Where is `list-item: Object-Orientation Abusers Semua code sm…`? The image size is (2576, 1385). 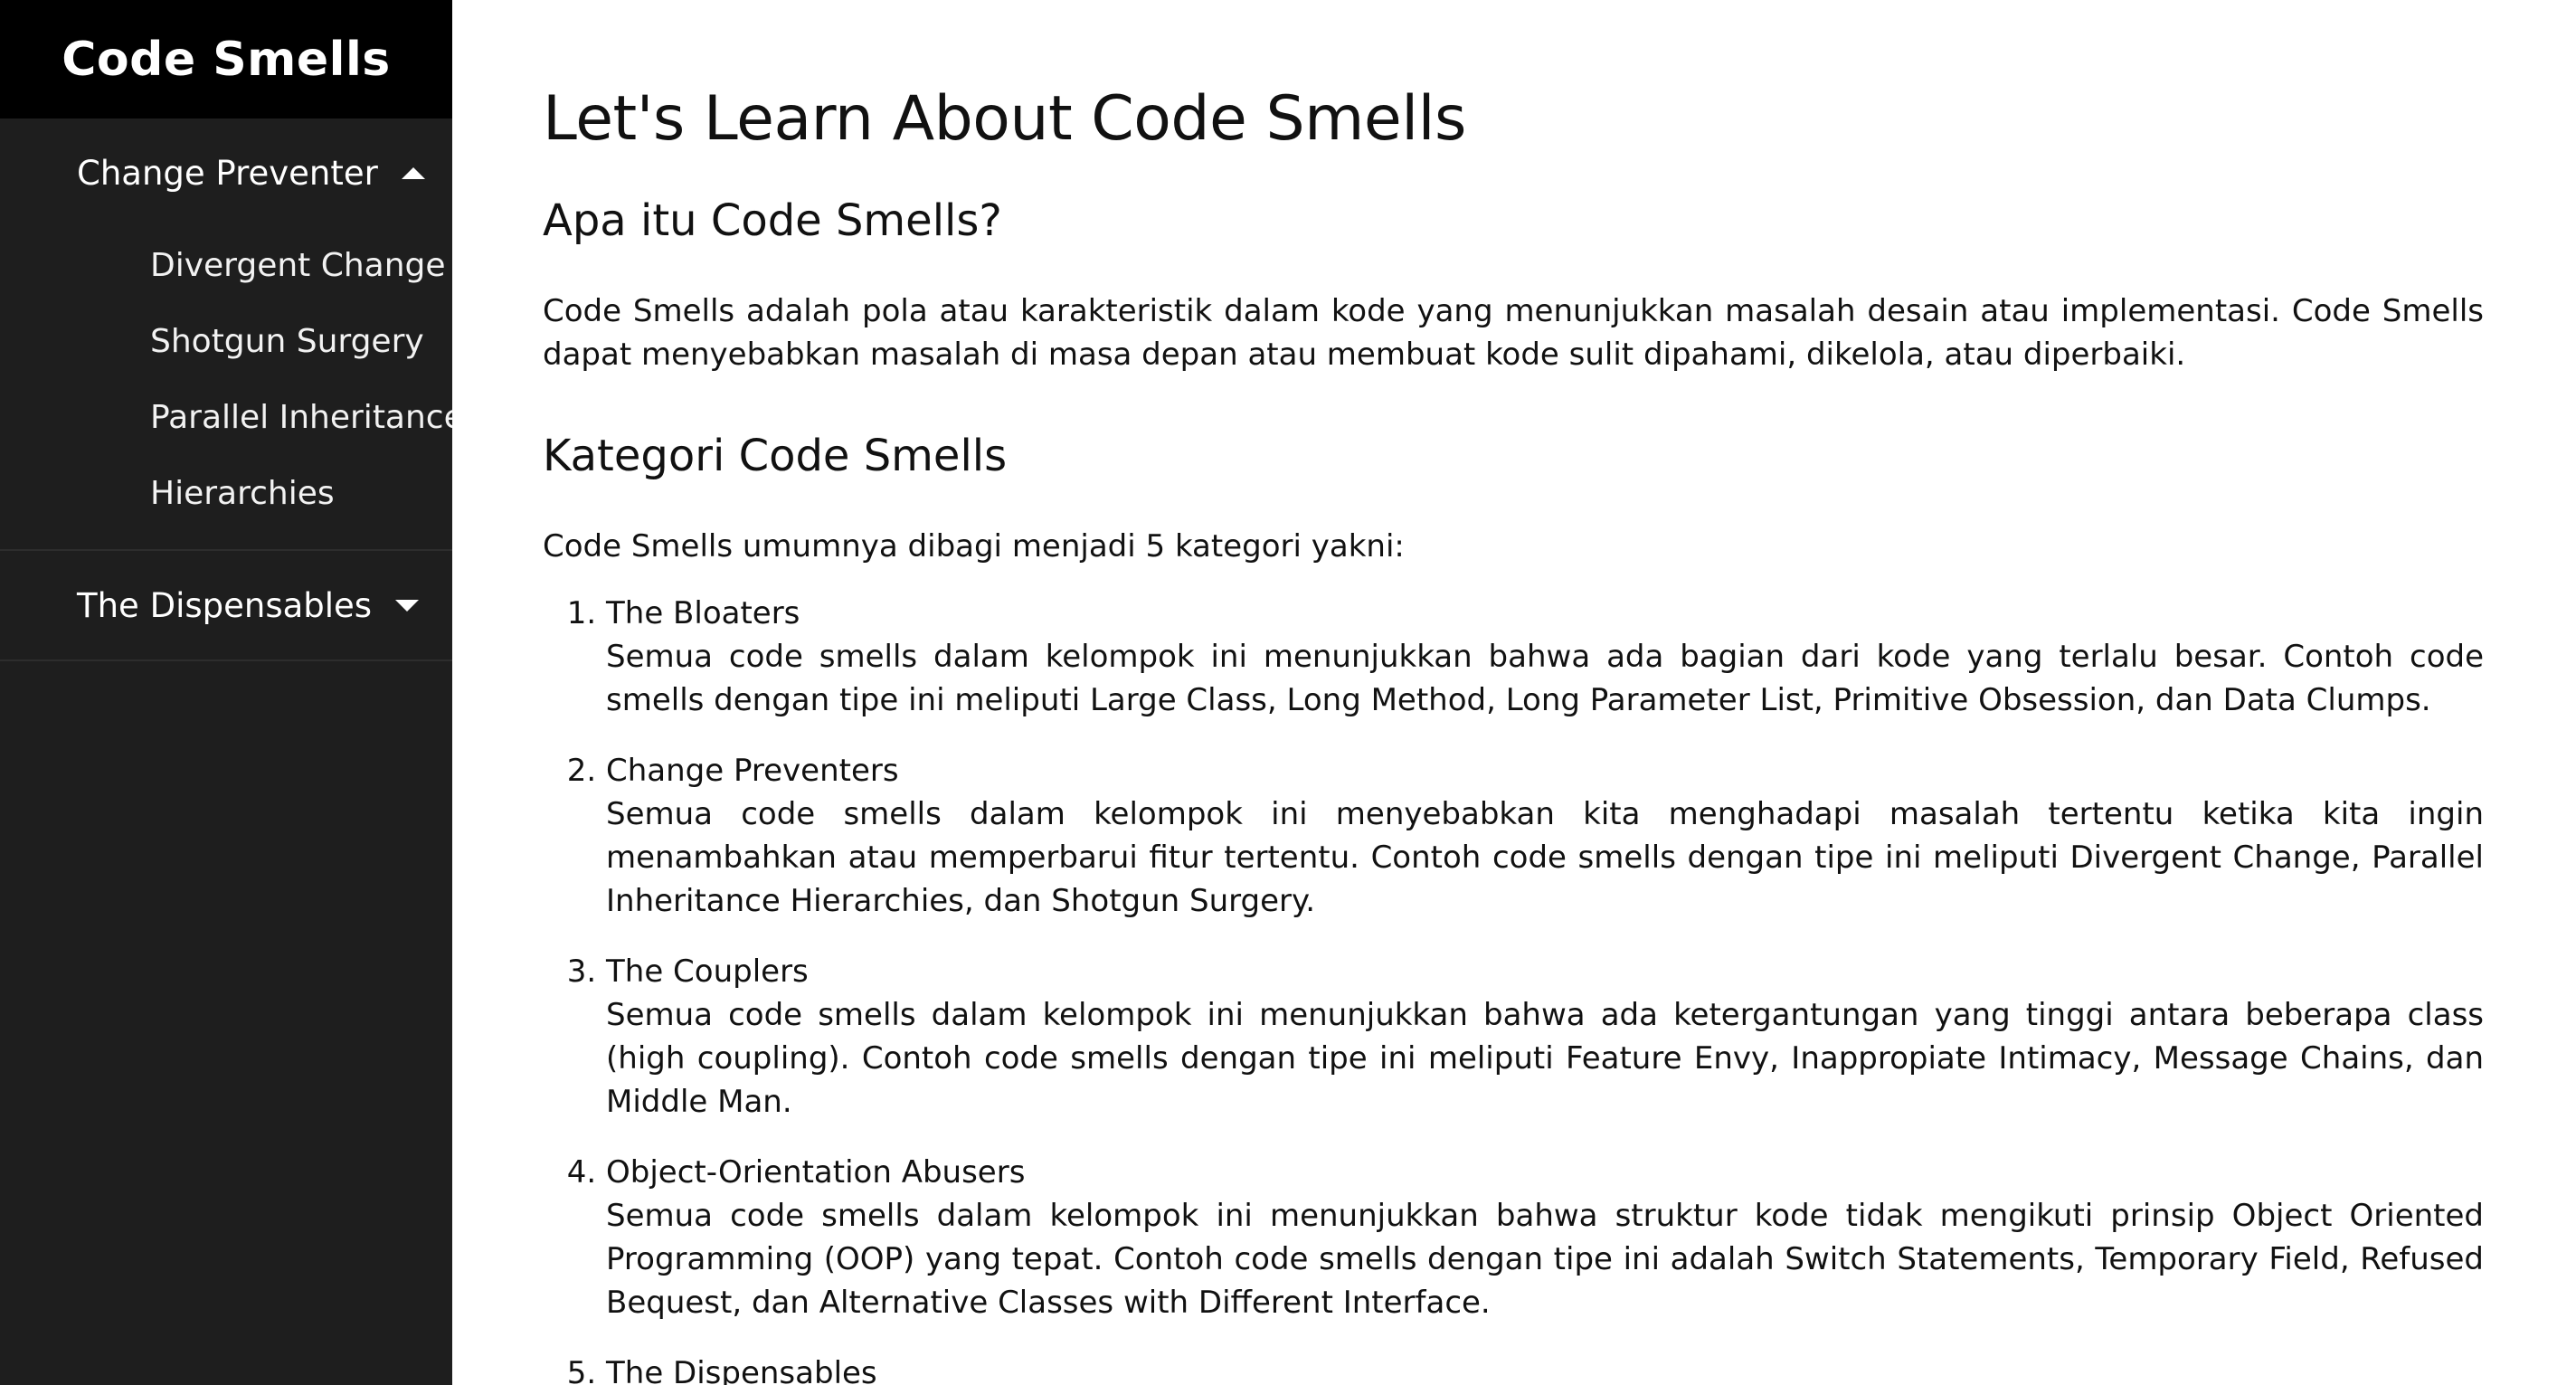
list-item: Object-Orientation Abusers Semua code sm… is located at coordinates (1545, 1237).